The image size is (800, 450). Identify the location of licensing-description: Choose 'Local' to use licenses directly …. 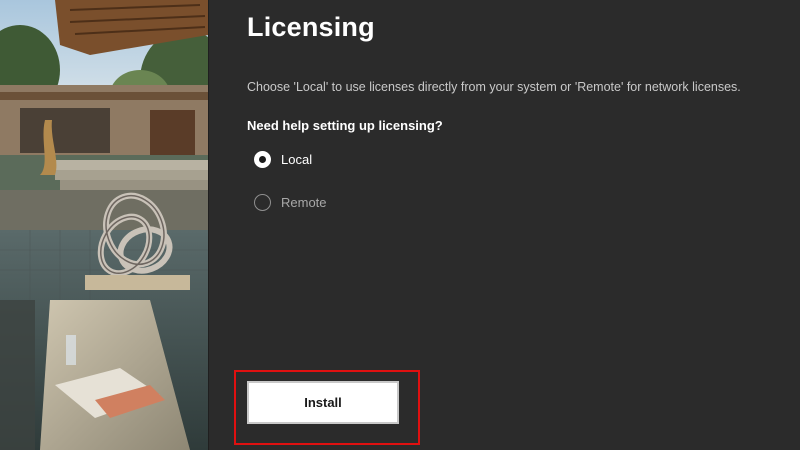
(494, 87).